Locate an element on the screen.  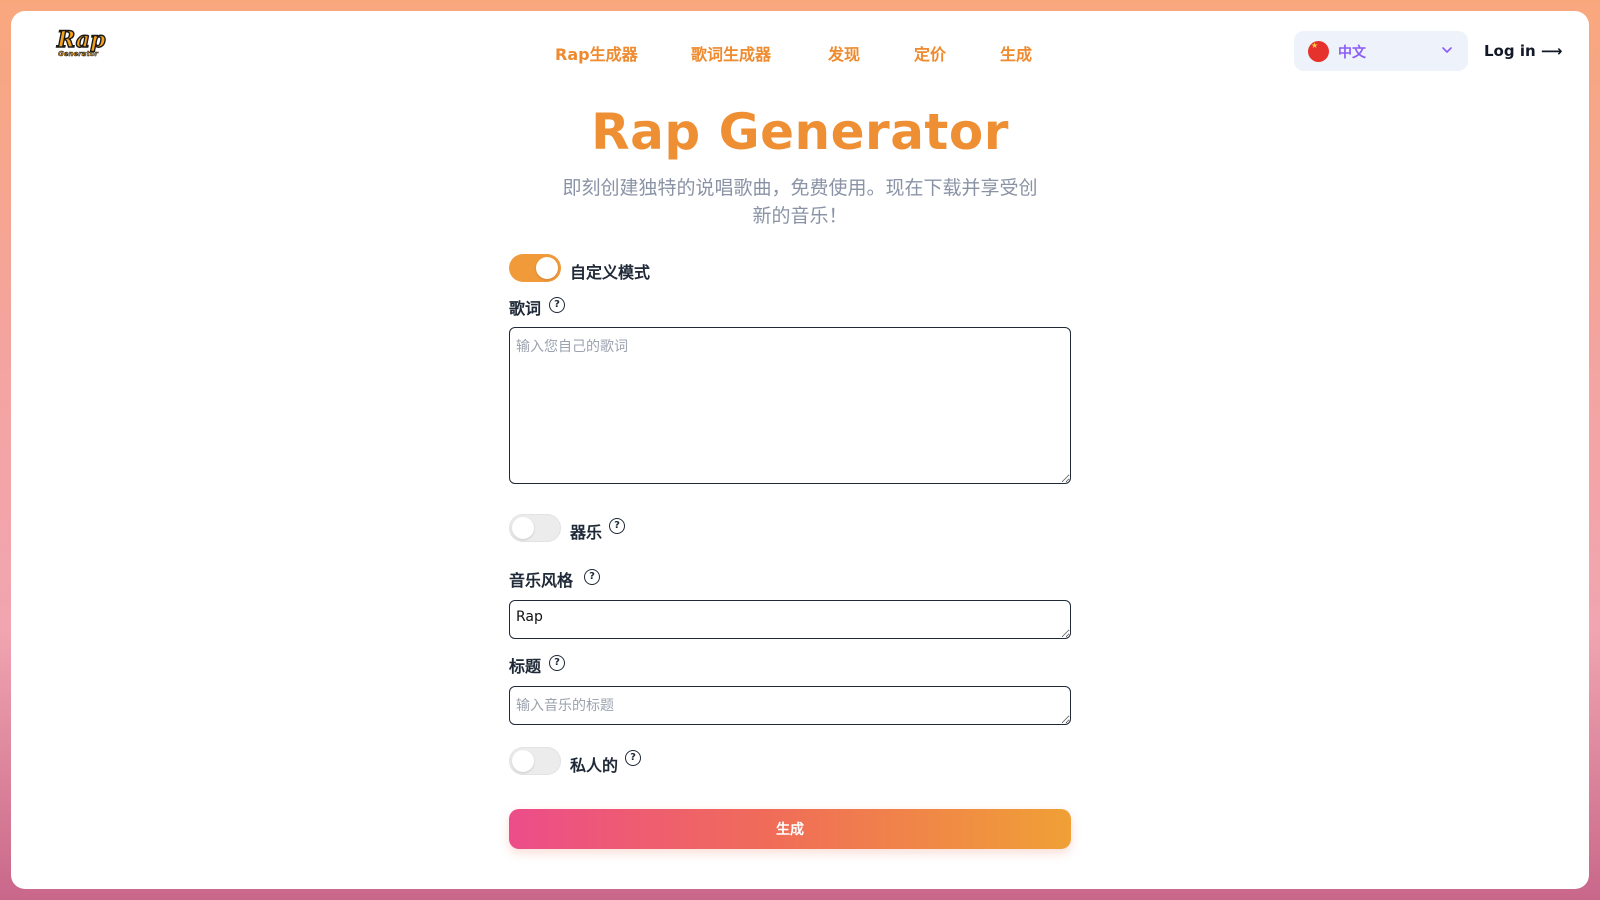
music-style-input: Rap is located at coordinates (790, 619).